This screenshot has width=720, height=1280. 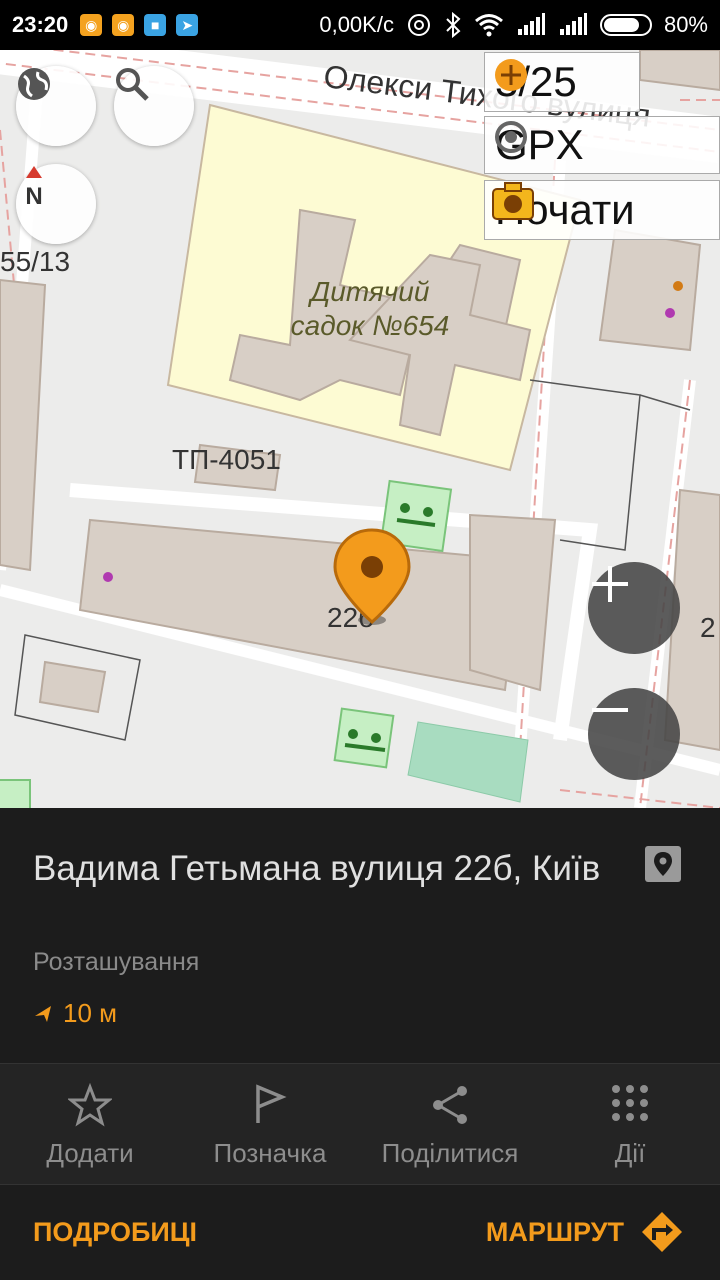 I want to click on svg-text: N, so click(x=33, y=195).